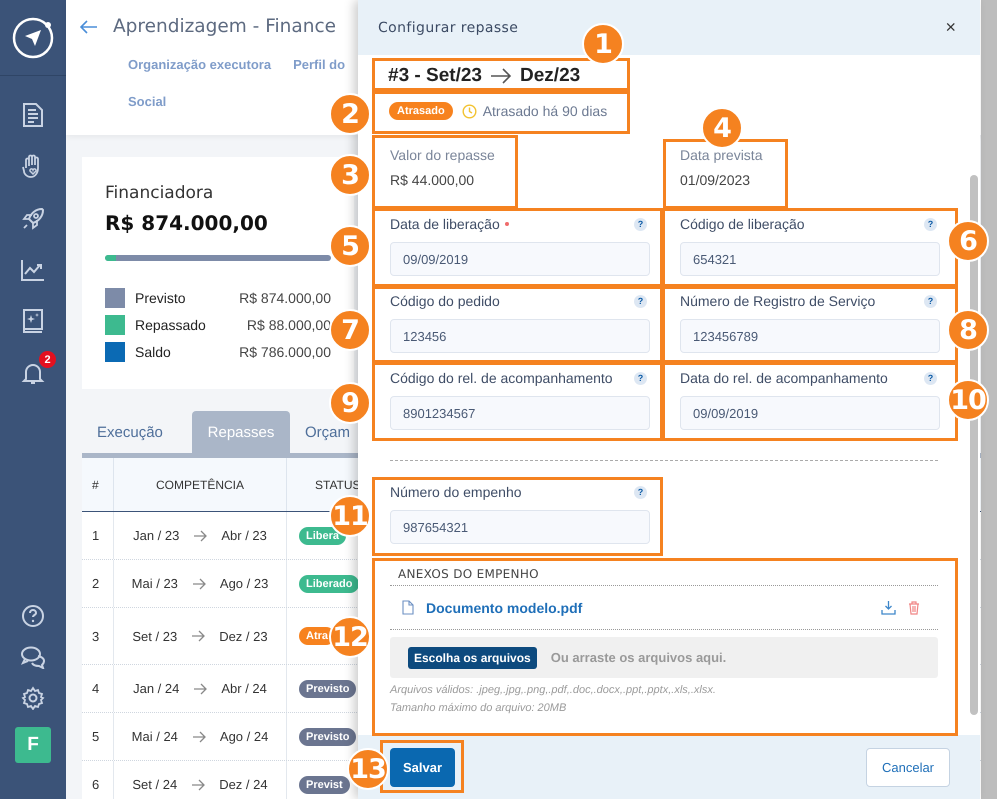  I want to click on table-cell: 5, so click(98, 736).